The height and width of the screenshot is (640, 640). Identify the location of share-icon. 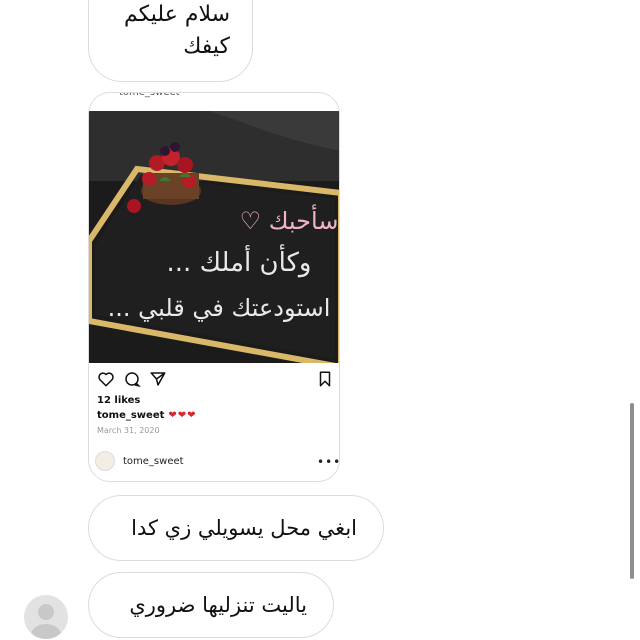
(158, 379).